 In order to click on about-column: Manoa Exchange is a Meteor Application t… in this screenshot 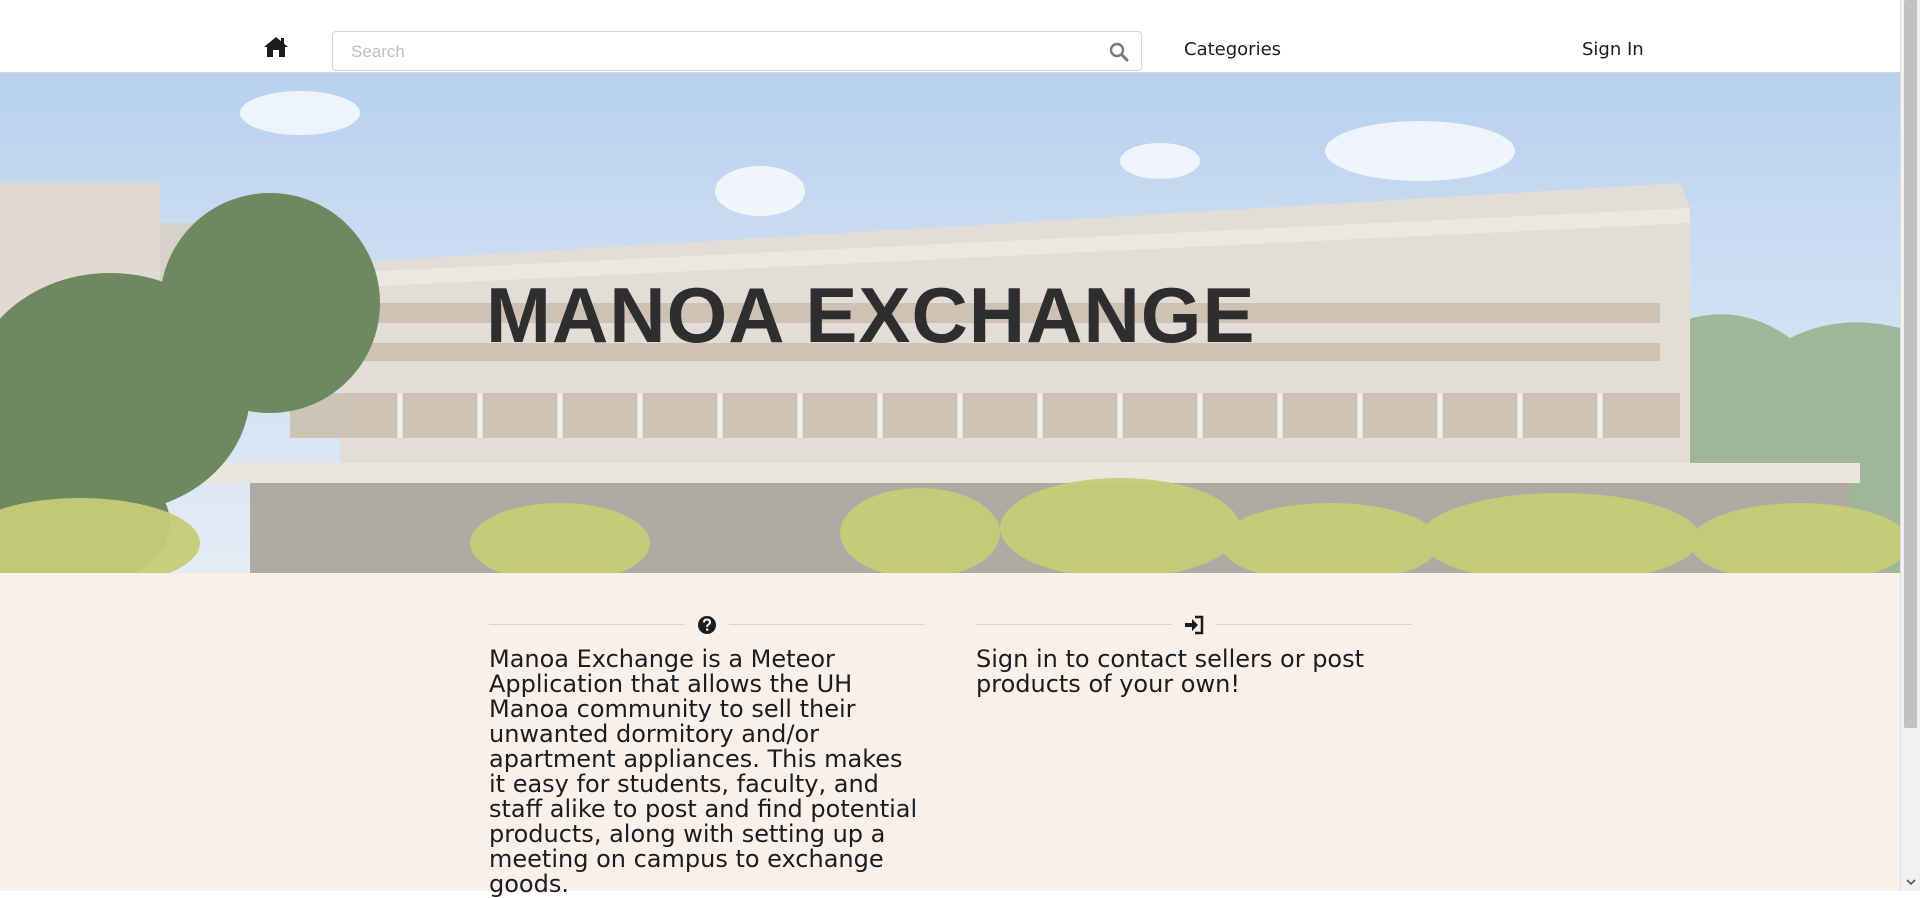, I will do `click(707, 755)`.